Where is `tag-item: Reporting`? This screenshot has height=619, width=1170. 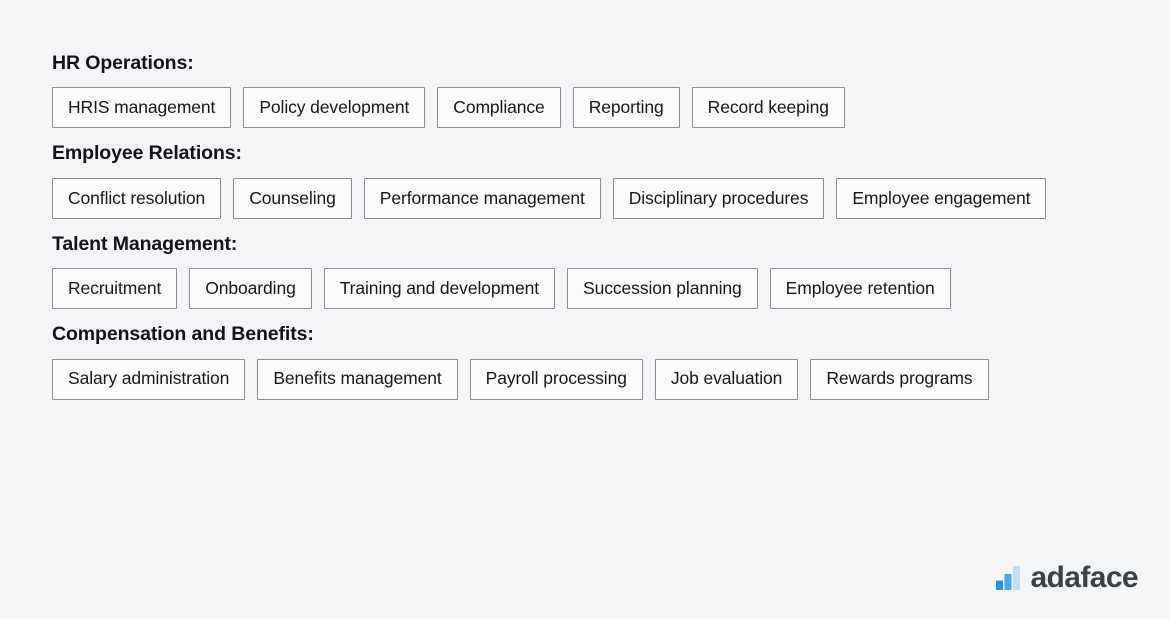
tag-item: Reporting is located at coordinates (626, 108).